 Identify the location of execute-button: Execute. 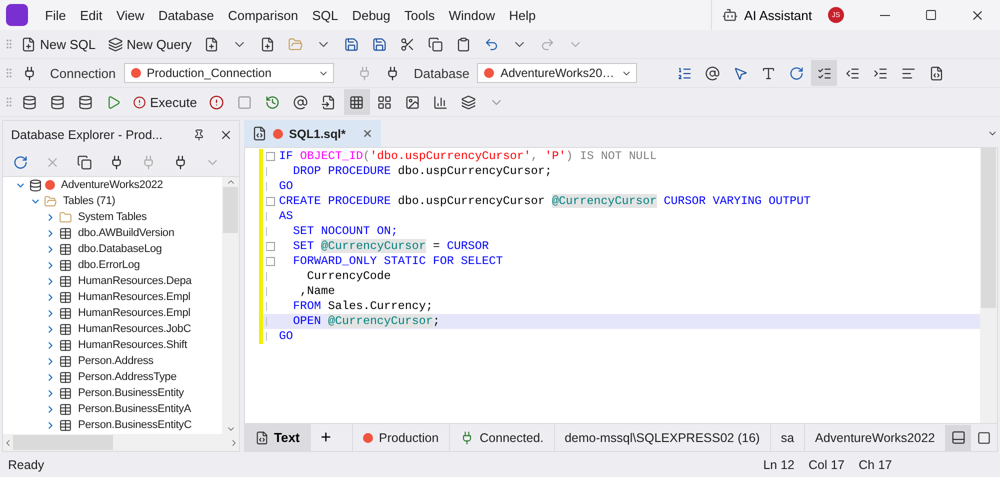
(165, 102).